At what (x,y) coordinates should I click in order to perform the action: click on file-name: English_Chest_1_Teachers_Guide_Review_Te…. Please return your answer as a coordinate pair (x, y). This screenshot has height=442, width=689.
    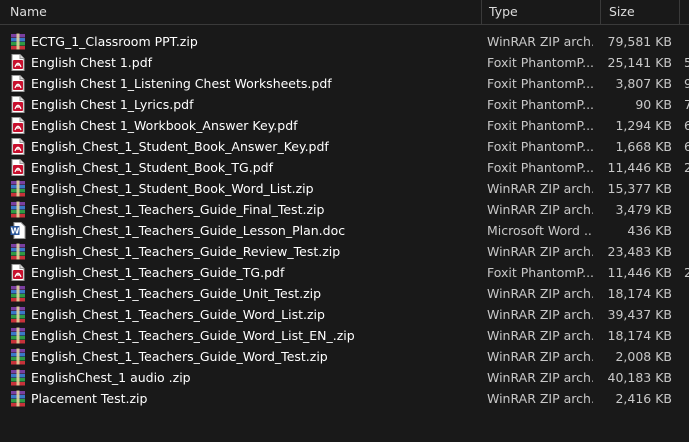
    Looking at the image, I should click on (255, 251).